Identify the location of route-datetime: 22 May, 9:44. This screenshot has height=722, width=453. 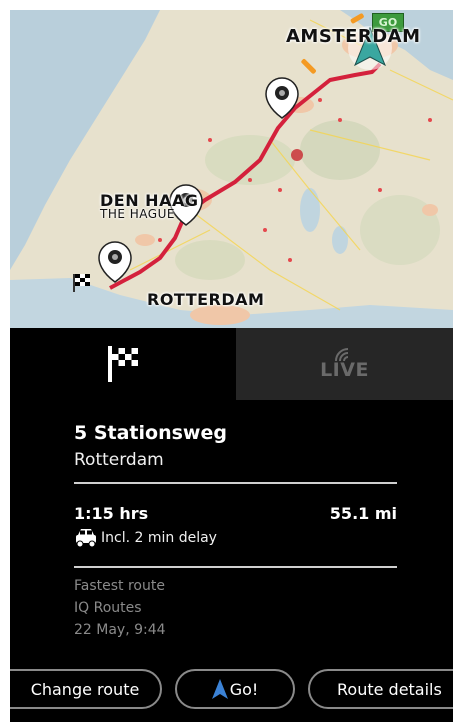
(120, 630).